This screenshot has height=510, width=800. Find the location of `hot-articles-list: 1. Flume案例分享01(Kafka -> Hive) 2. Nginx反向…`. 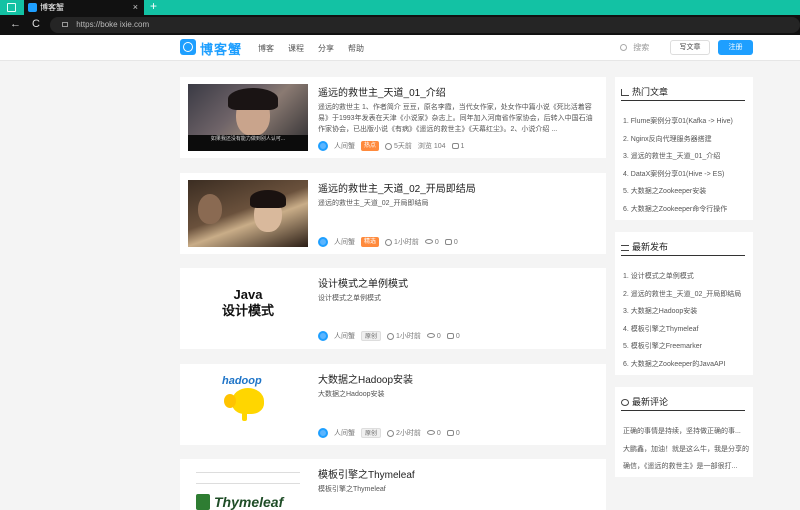

hot-articles-list: 1. Flume案例分享01(Kafka -> Hive) 2. Nginx反向… is located at coordinates (686, 165).